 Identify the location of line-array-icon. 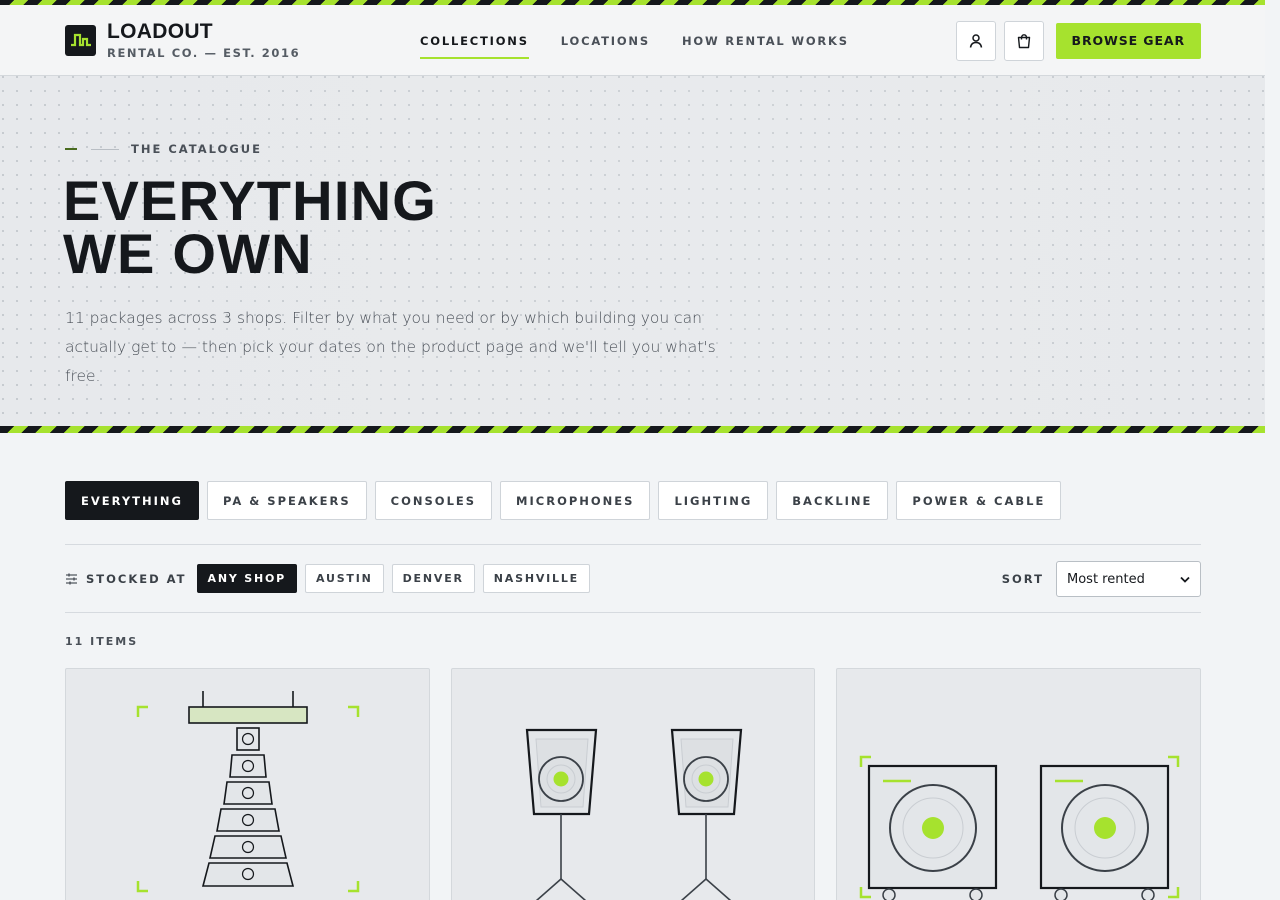
(248, 792).